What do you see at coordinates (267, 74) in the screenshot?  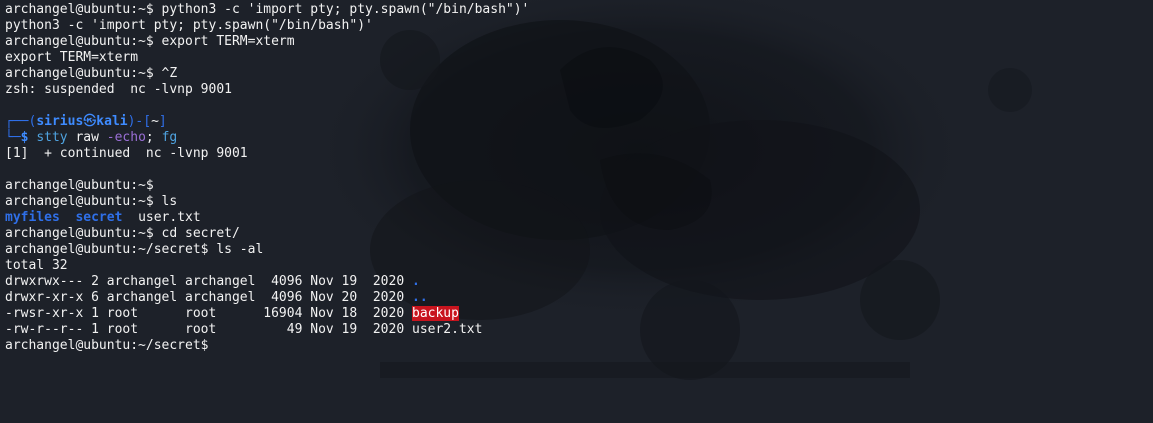 I see `terminal-line: archangel@ubuntu:~$ ^Z` at bounding box center [267, 74].